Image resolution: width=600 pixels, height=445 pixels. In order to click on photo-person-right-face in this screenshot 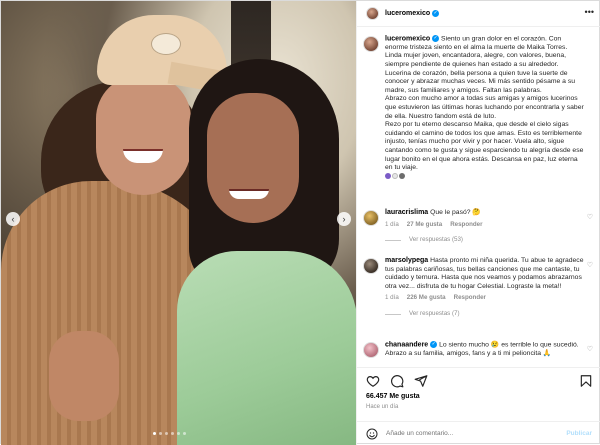, I will do `click(253, 158)`.